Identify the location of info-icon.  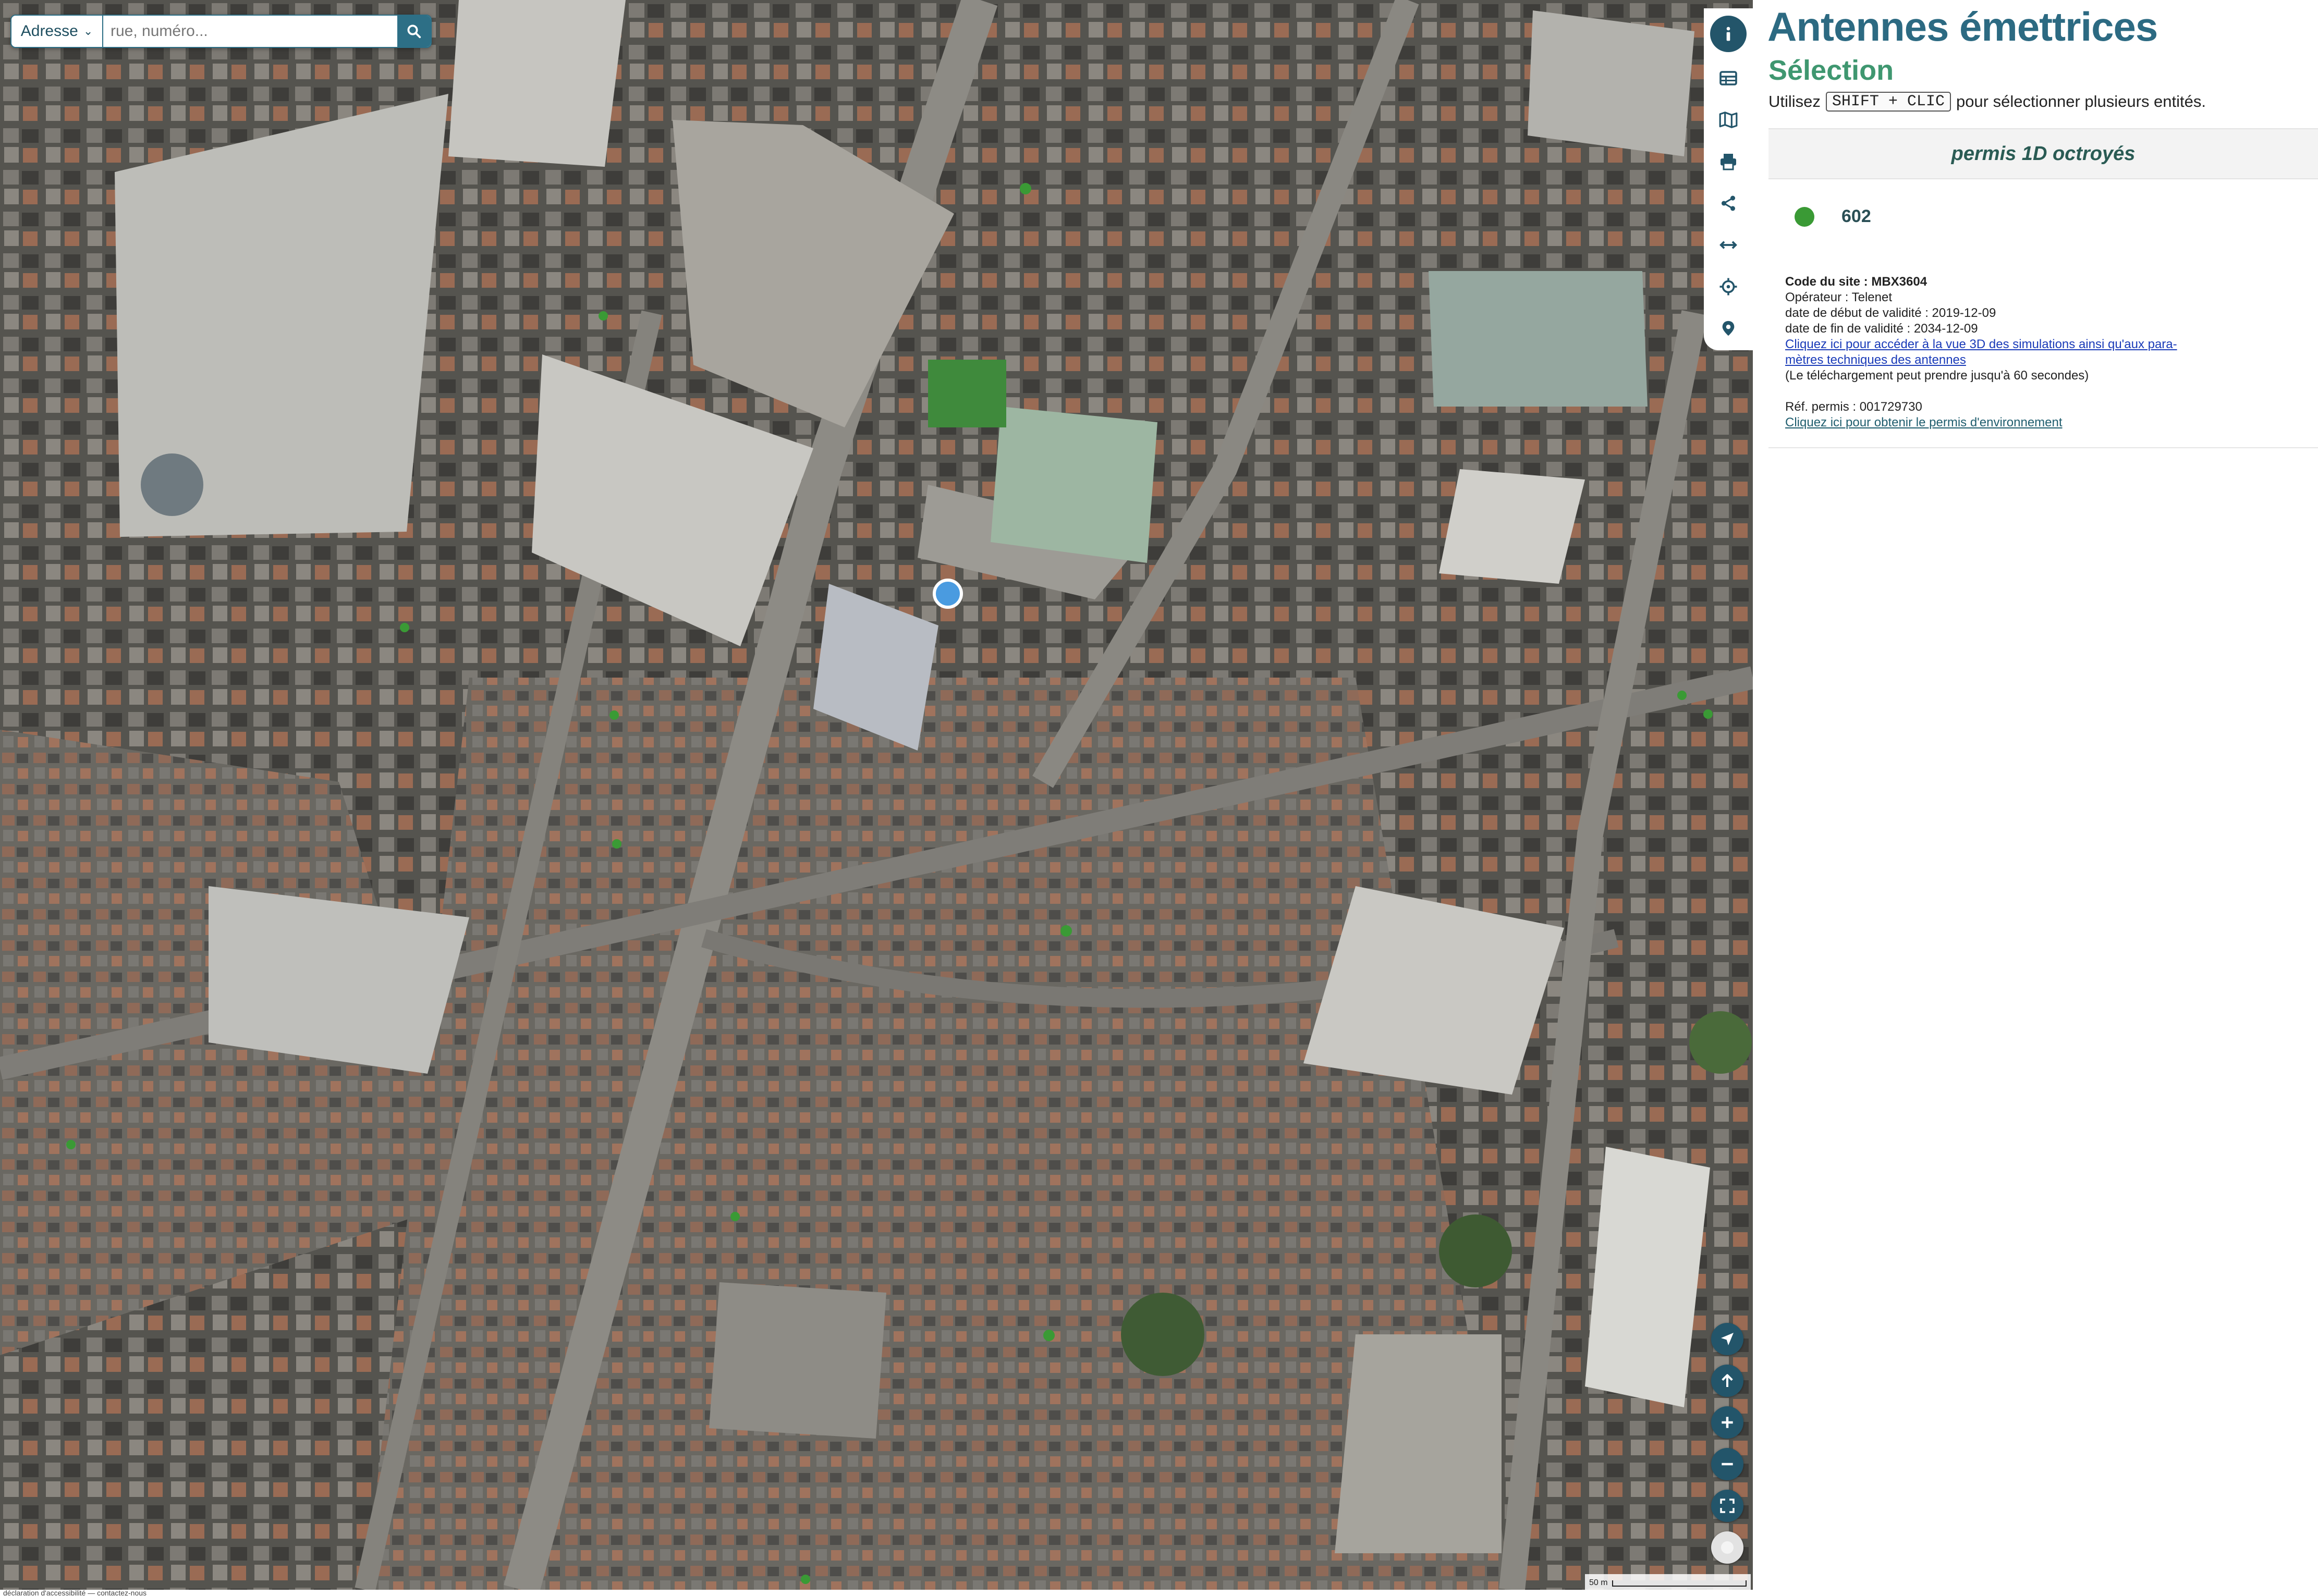
(1728, 34).